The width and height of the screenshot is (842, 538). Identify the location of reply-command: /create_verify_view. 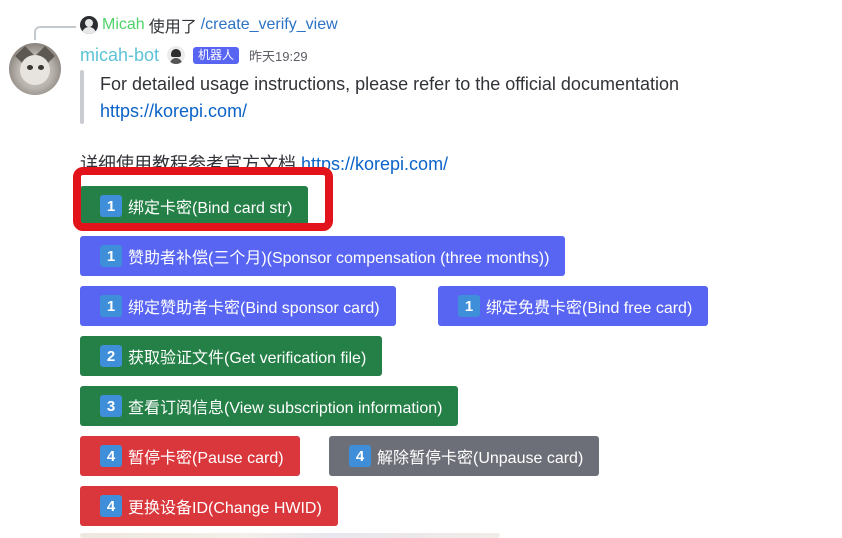
(269, 25).